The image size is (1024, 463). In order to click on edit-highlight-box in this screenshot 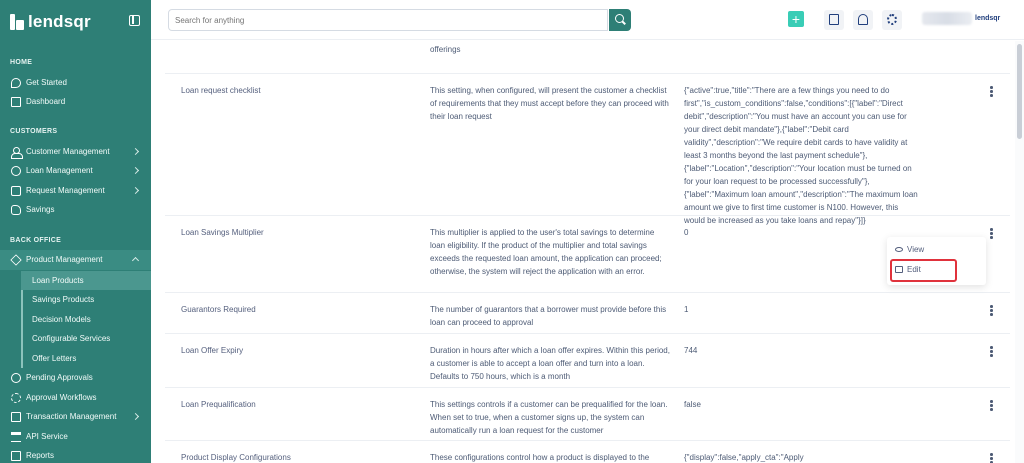, I will do `click(923, 270)`.